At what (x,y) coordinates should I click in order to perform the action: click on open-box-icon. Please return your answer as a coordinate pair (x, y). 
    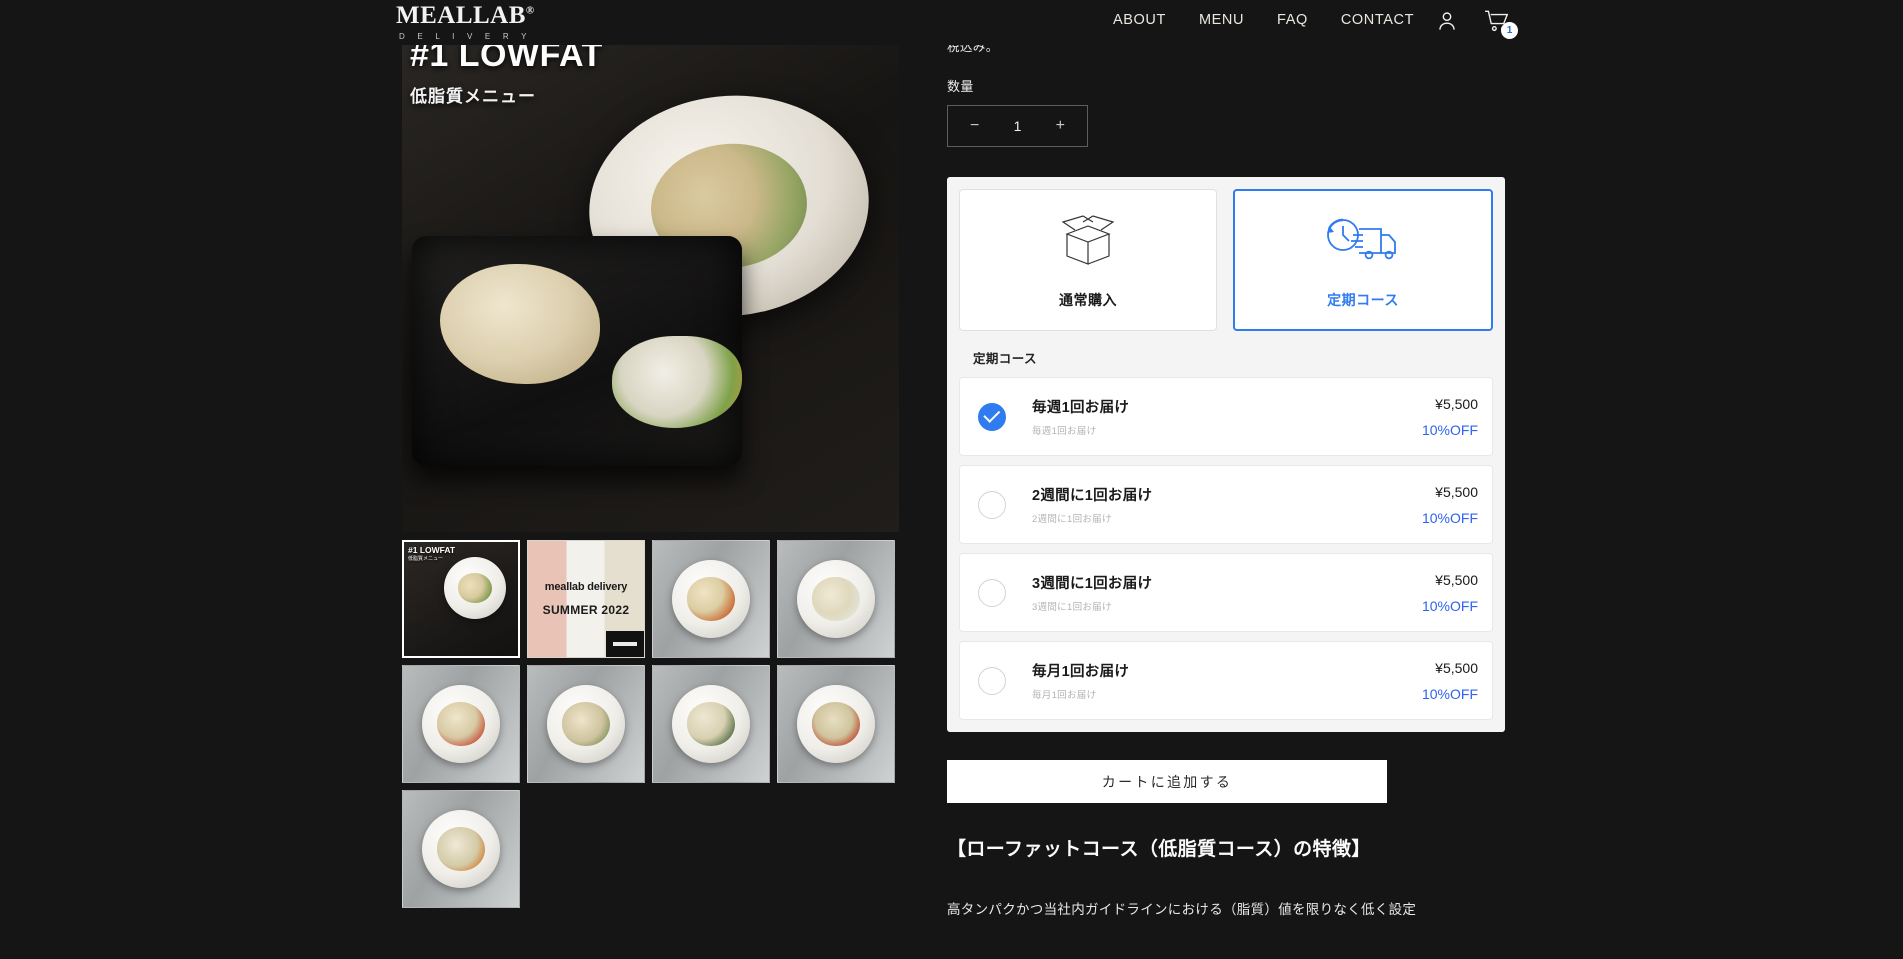
    Looking at the image, I should click on (1088, 240).